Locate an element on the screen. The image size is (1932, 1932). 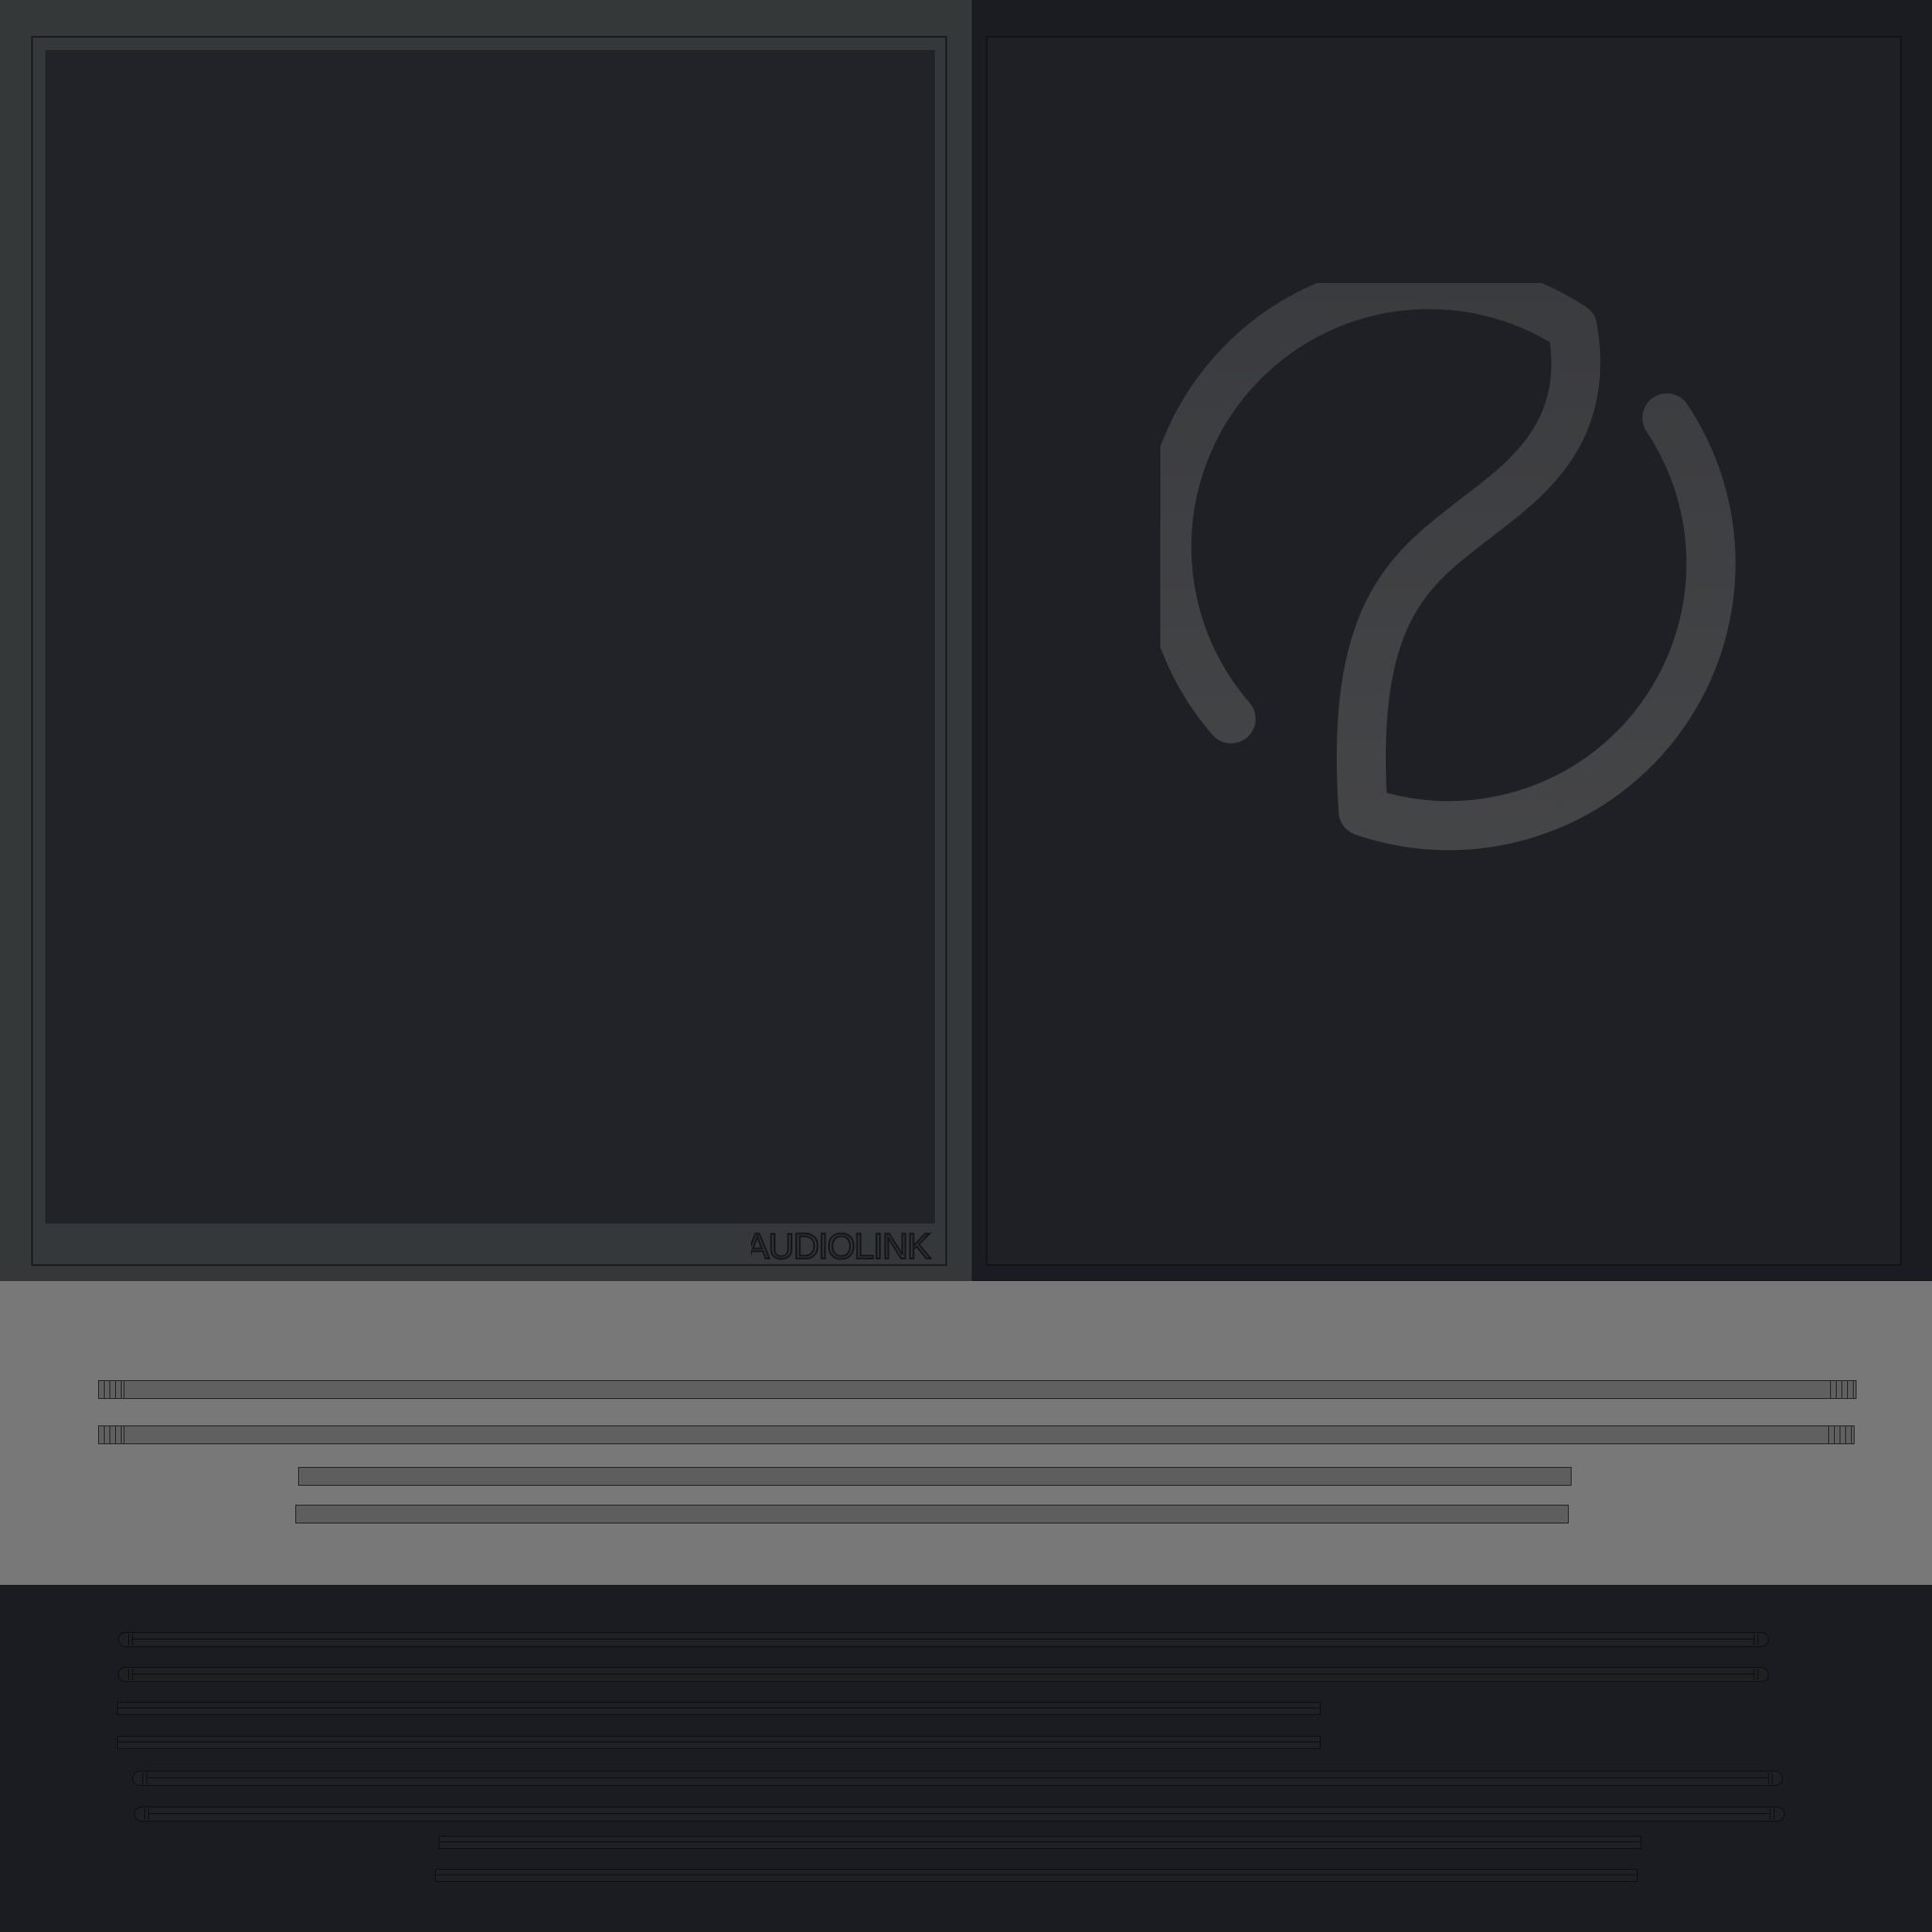
audiolink-logo: AUDIOLINK is located at coordinates (842, 1245).